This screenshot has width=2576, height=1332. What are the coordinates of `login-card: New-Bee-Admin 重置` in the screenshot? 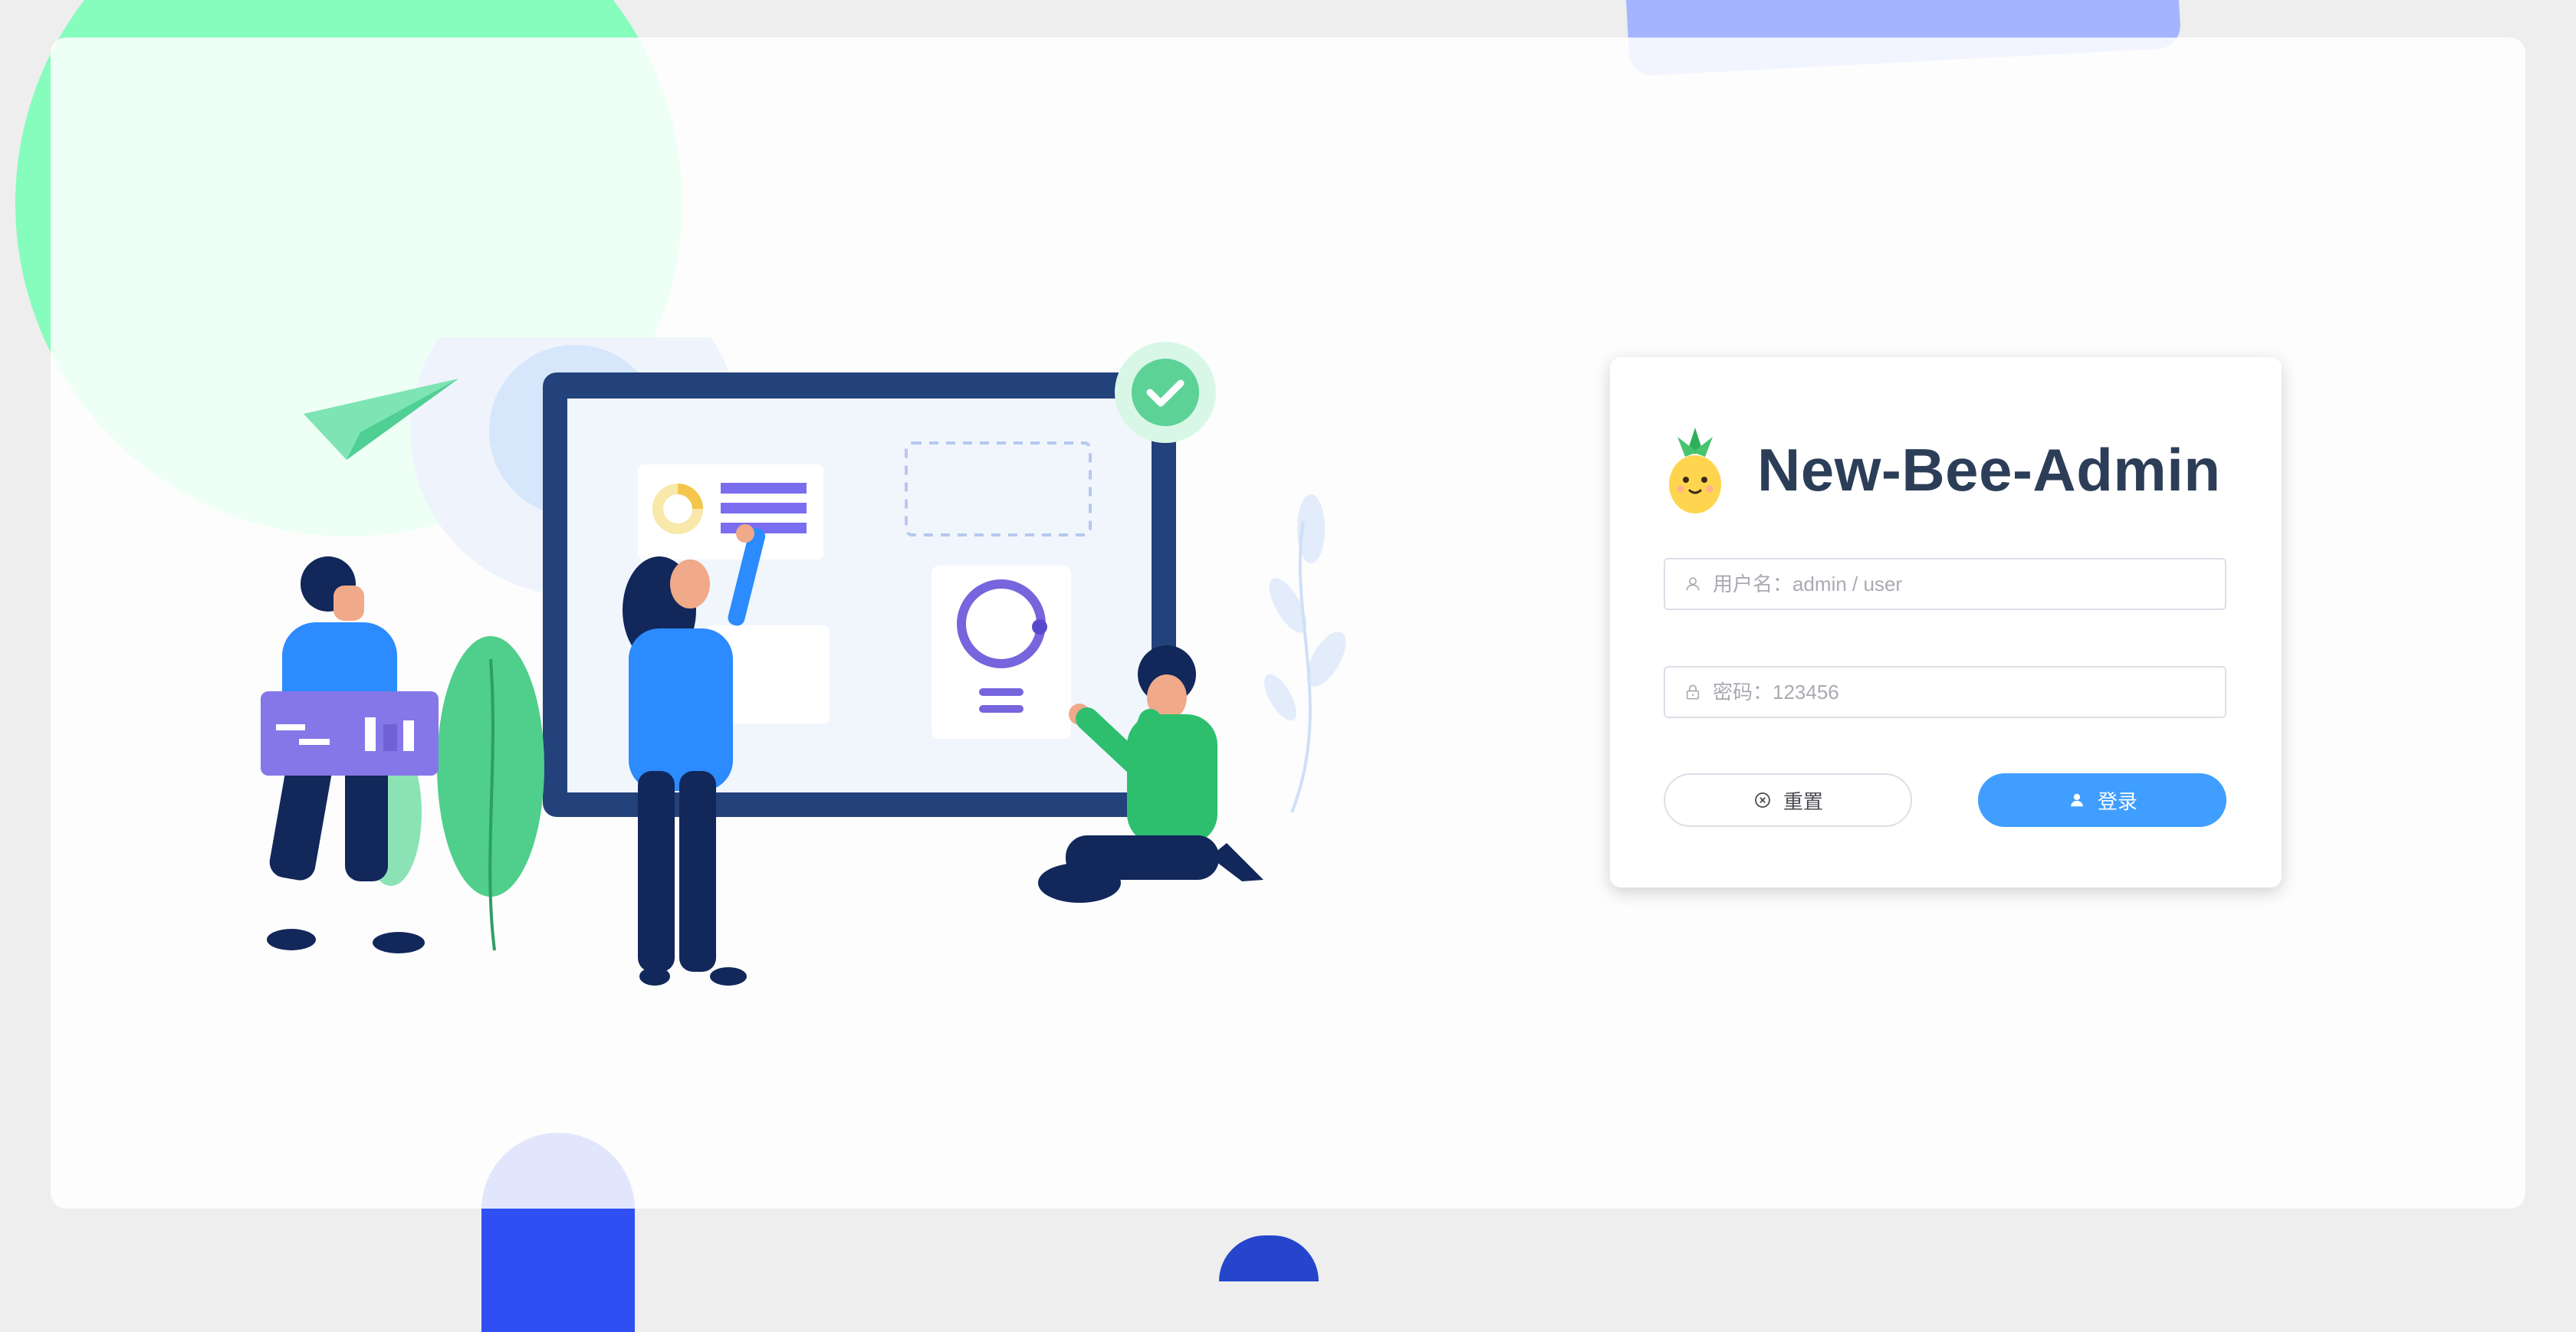 It's located at (1946, 622).